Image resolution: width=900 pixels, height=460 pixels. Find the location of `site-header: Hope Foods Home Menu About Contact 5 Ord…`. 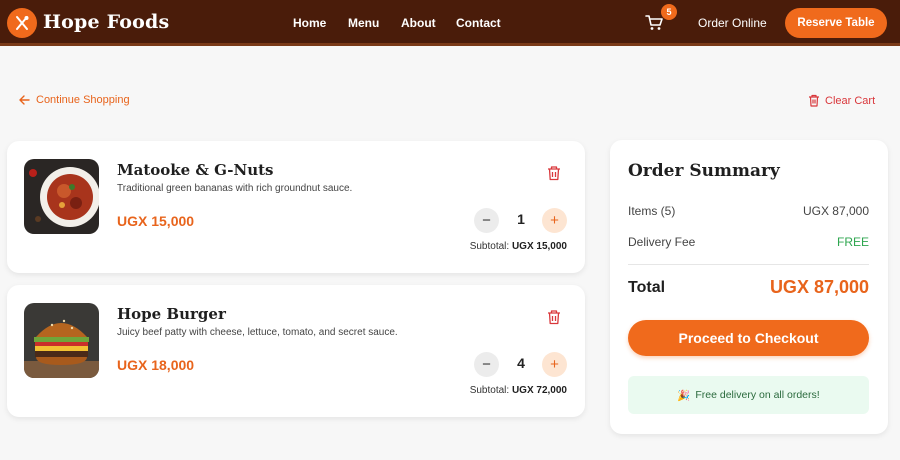

site-header: Hope Foods Home Menu About Contact 5 Ord… is located at coordinates (450, 23).